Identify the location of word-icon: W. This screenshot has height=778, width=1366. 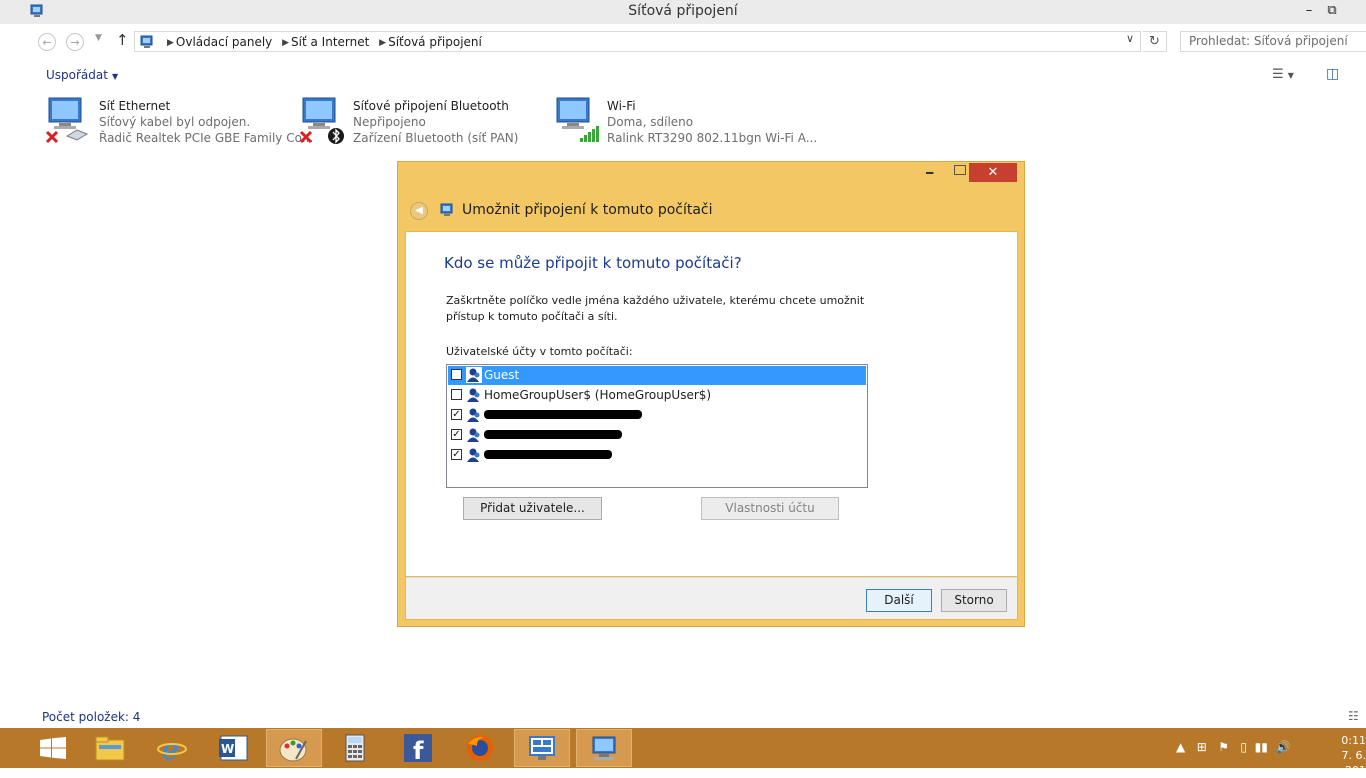
(233, 748).